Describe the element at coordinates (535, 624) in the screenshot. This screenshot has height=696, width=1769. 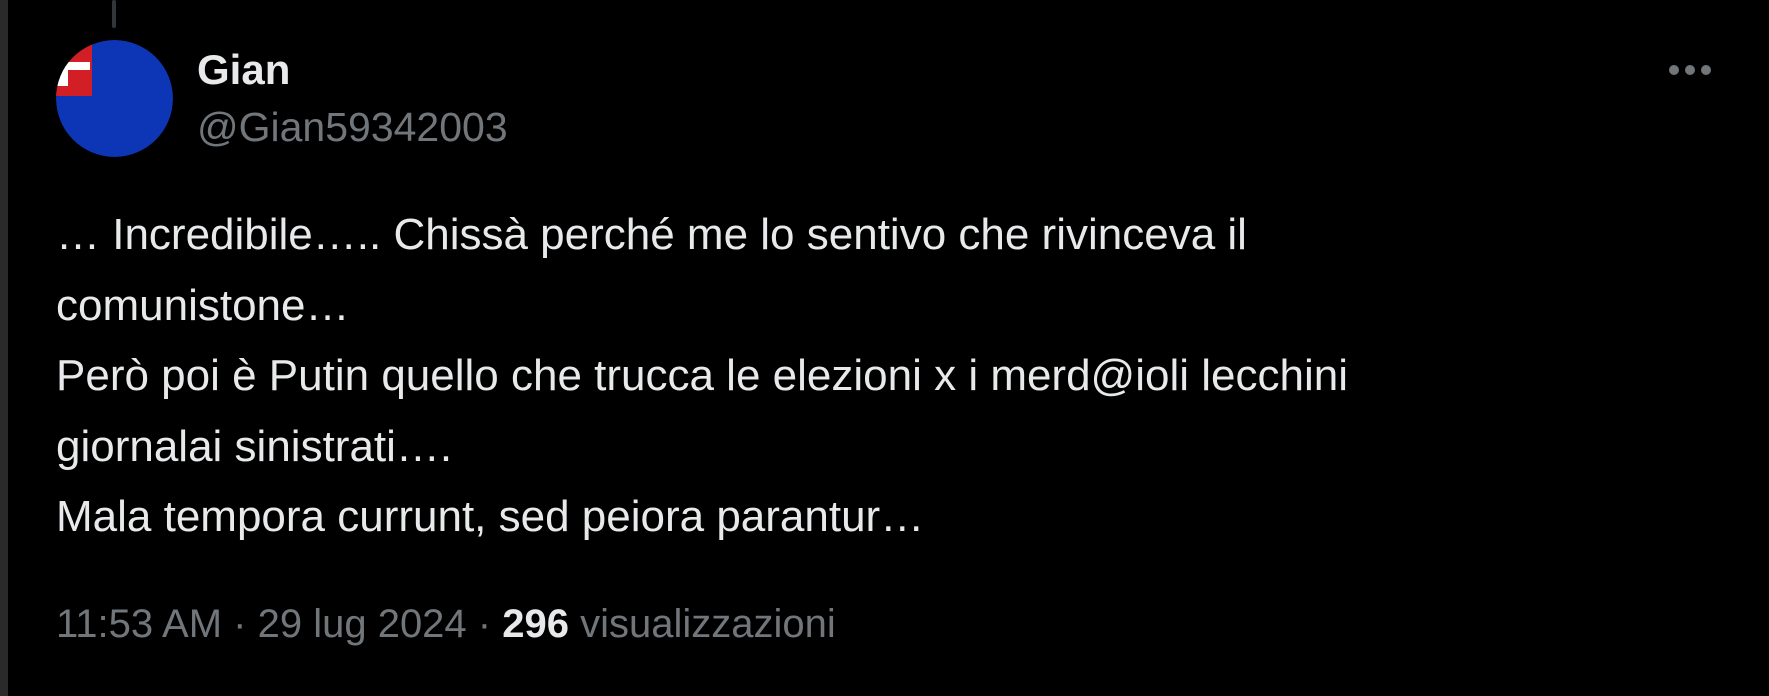
I see `views-count: 296` at that location.